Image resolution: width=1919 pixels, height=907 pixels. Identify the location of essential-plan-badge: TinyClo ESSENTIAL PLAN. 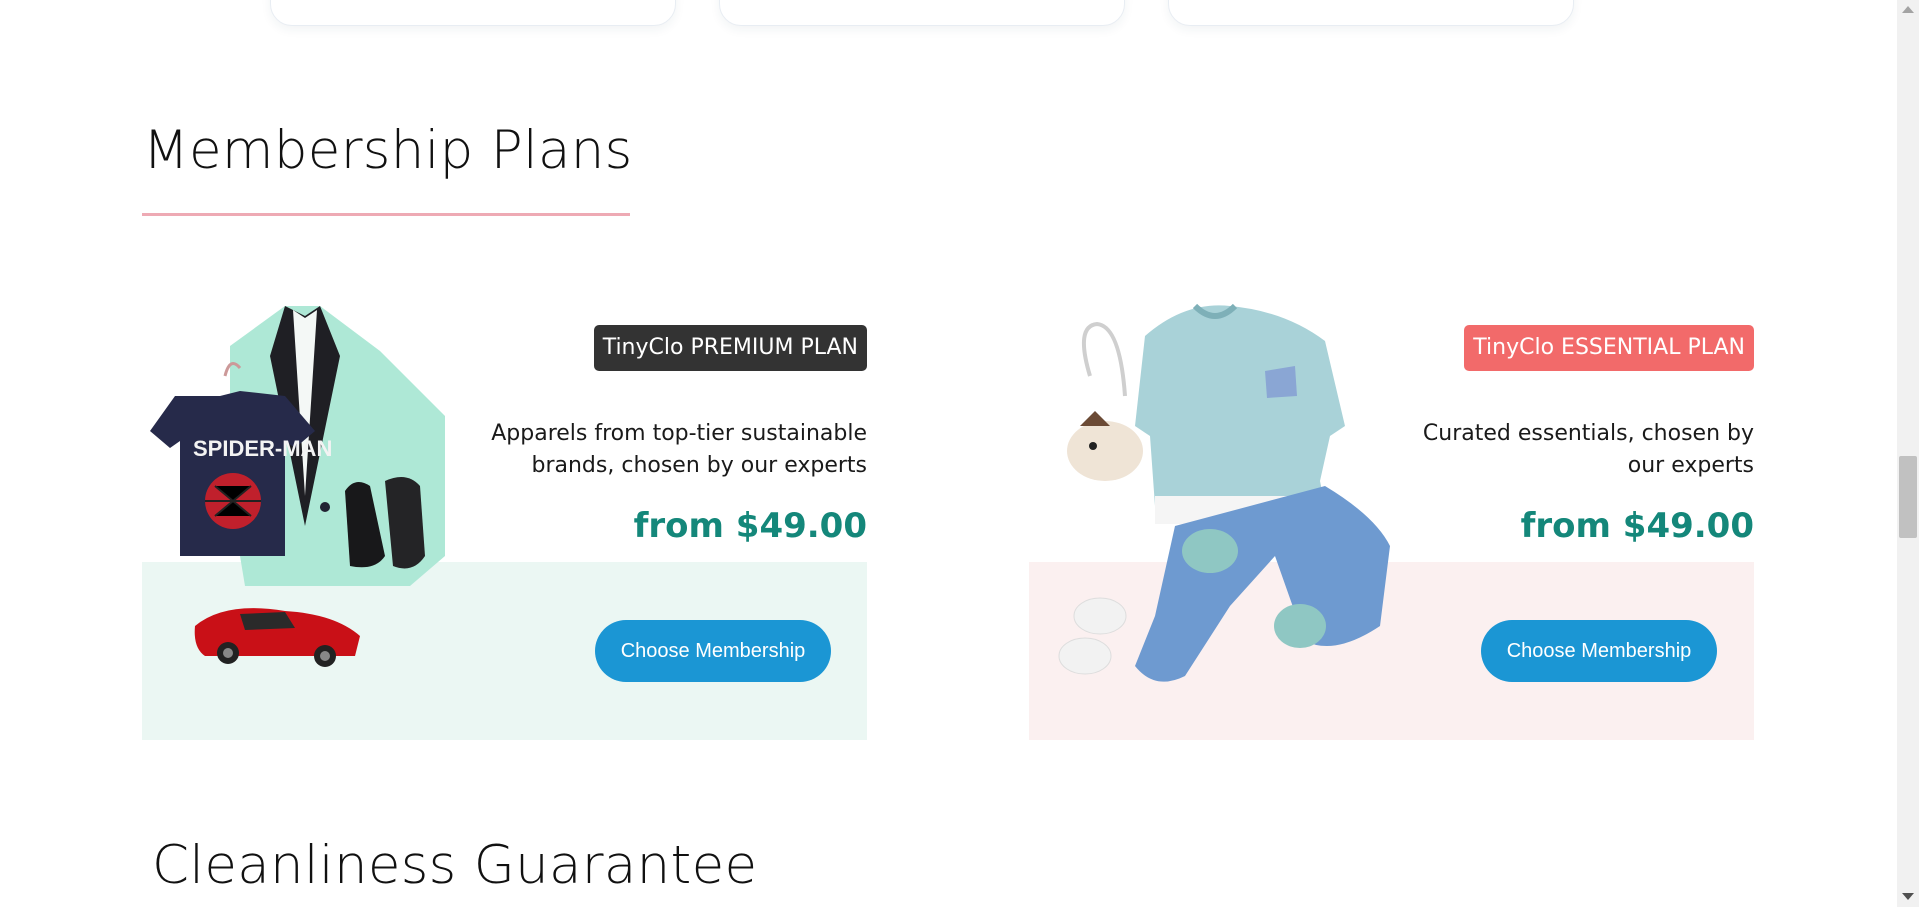
(1609, 348).